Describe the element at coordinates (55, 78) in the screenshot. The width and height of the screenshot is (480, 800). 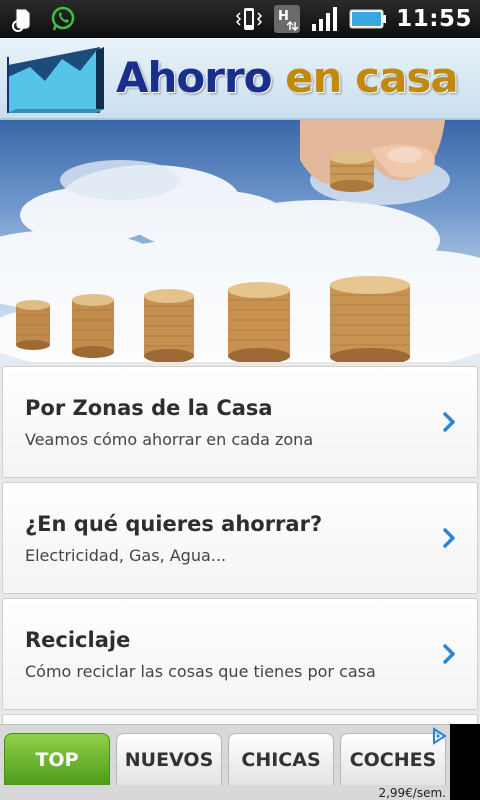
I see `chart-logo-icon` at that location.